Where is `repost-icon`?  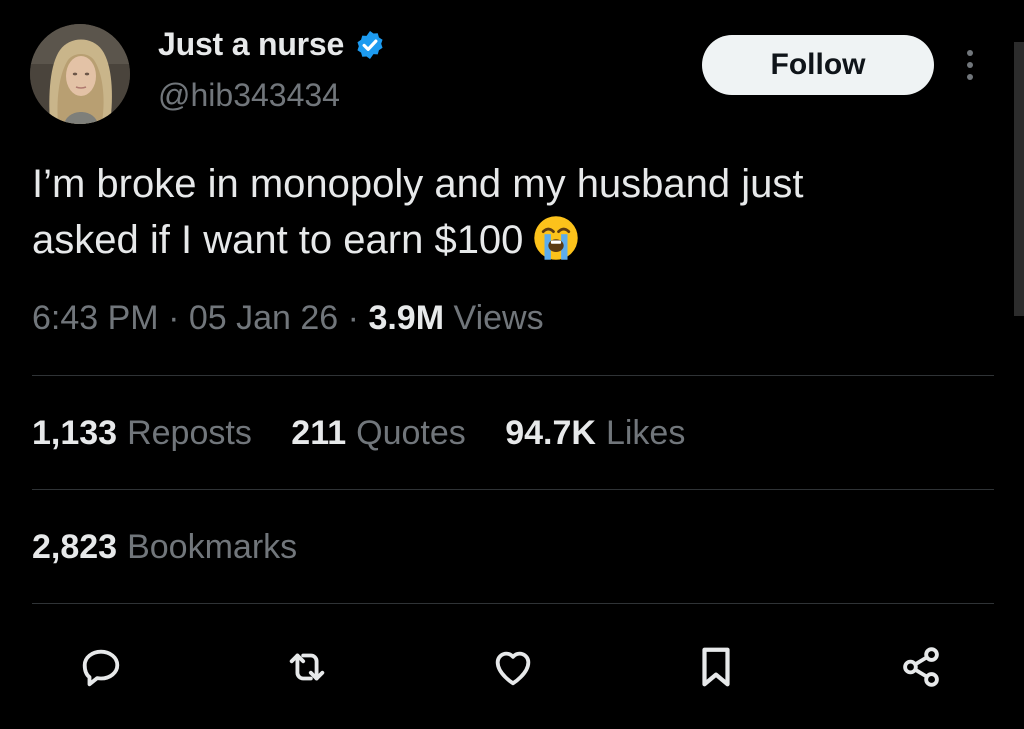 repost-icon is located at coordinates (307, 667).